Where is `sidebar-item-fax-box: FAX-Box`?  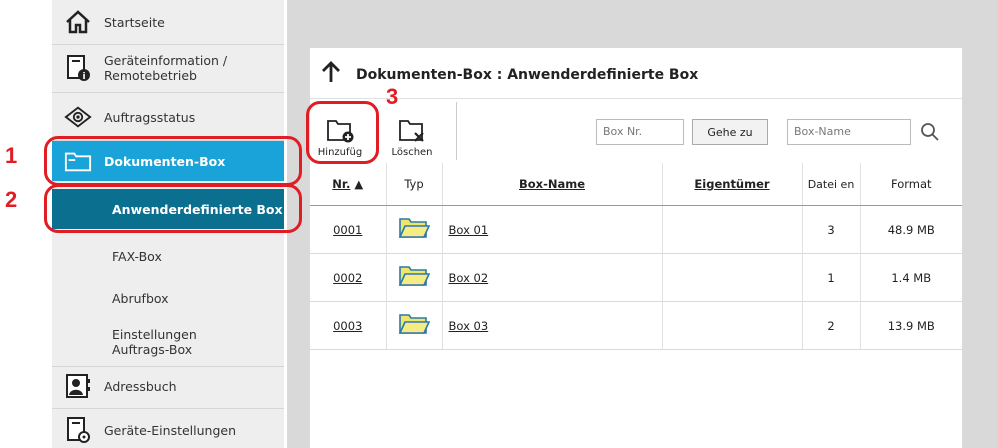 sidebar-item-fax-box: FAX-Box is located at coordinates (168, 256).